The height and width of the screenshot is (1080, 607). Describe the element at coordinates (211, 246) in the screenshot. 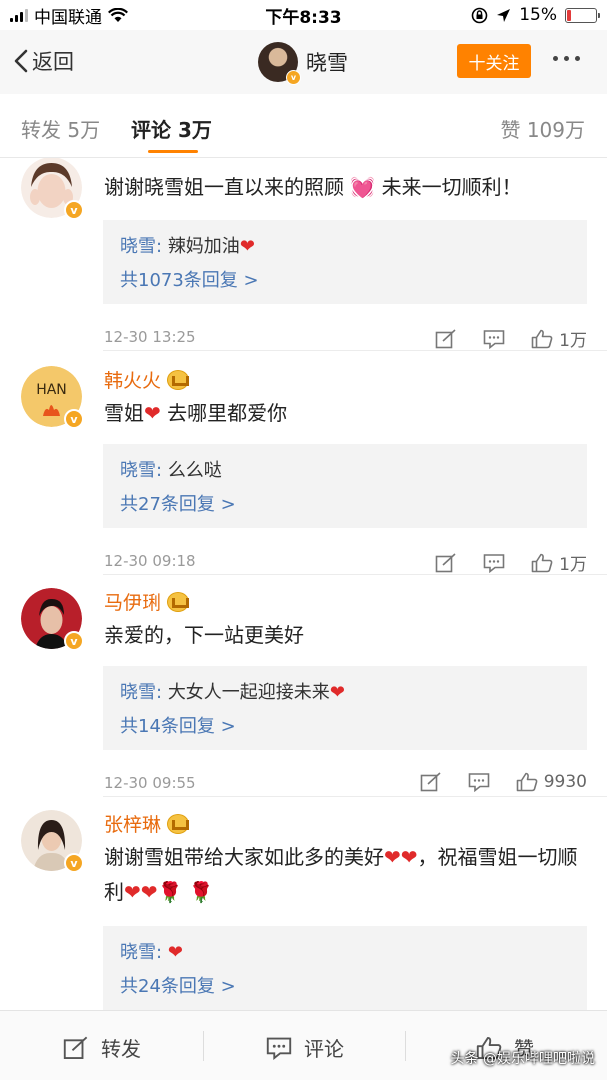

I see `reply-text: 辣妈加油❤` at that location.